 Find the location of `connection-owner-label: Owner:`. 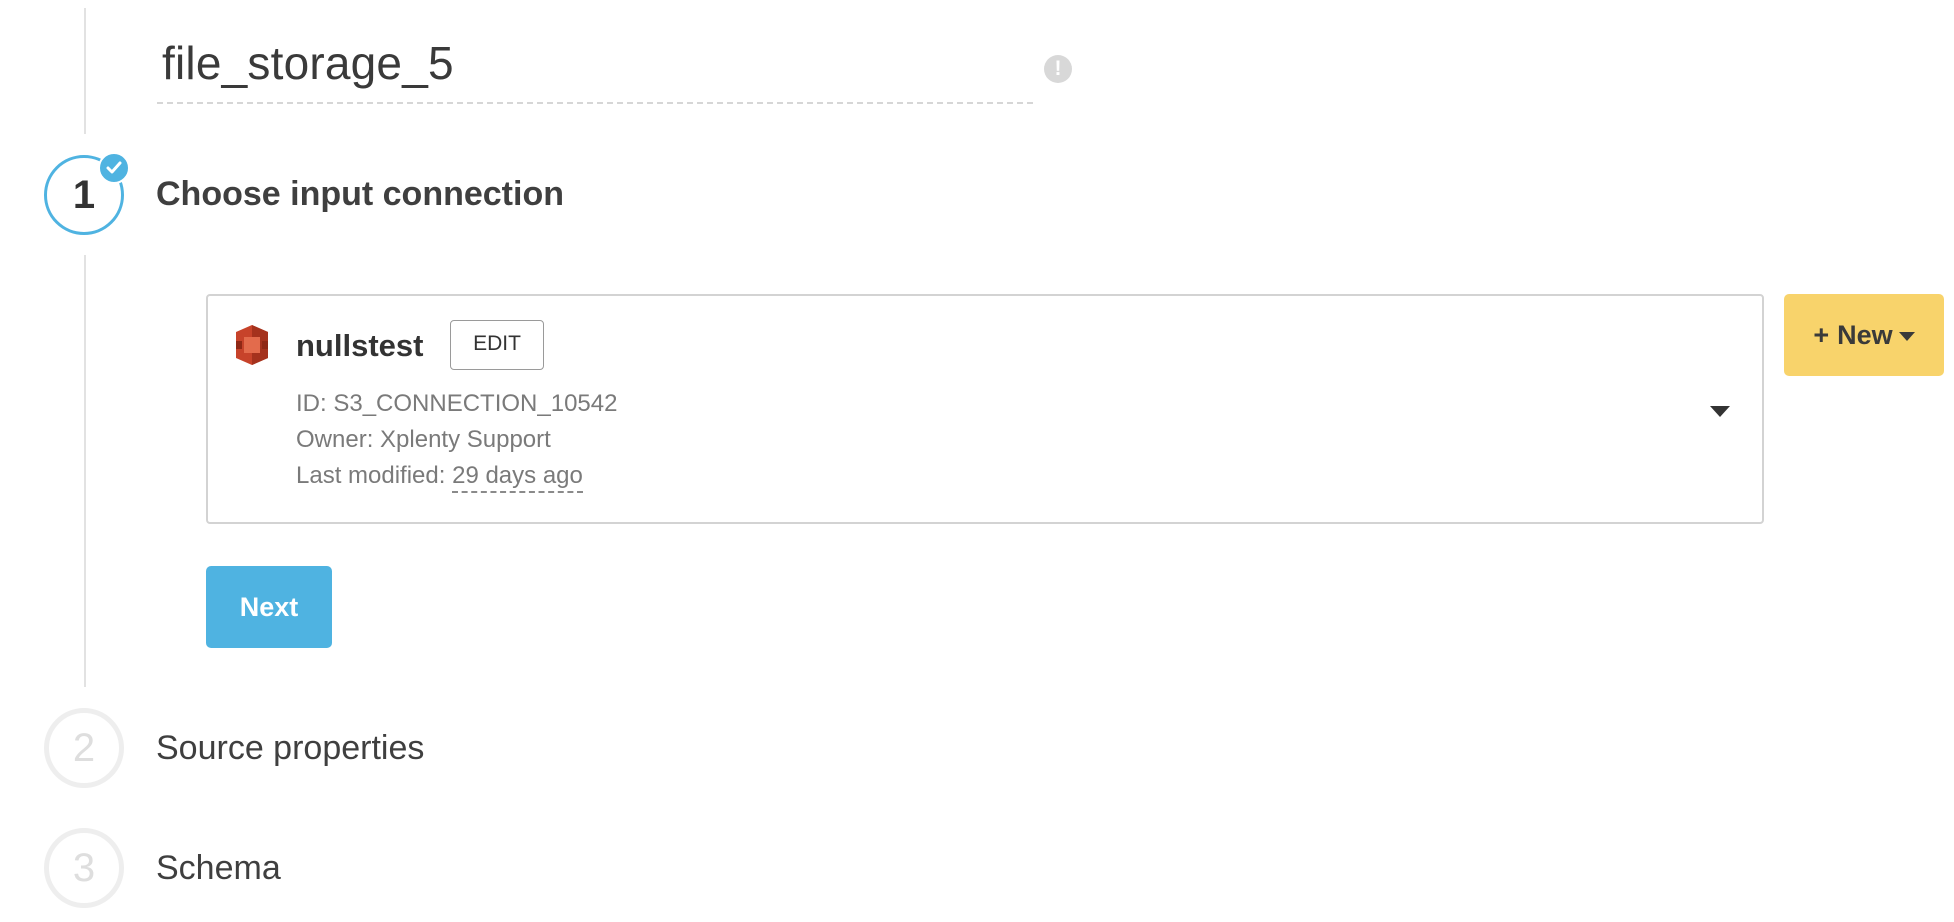

connection-owner-label: Owner: is located at coordinates (338, 439).